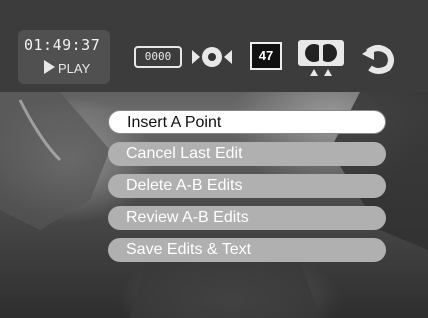 The height and width of the screenshot is (318, 428). Describe the element at coordinates (184, 185) in the screenshot. I see `menu-item-label: Delete A-B Edits` at that location.